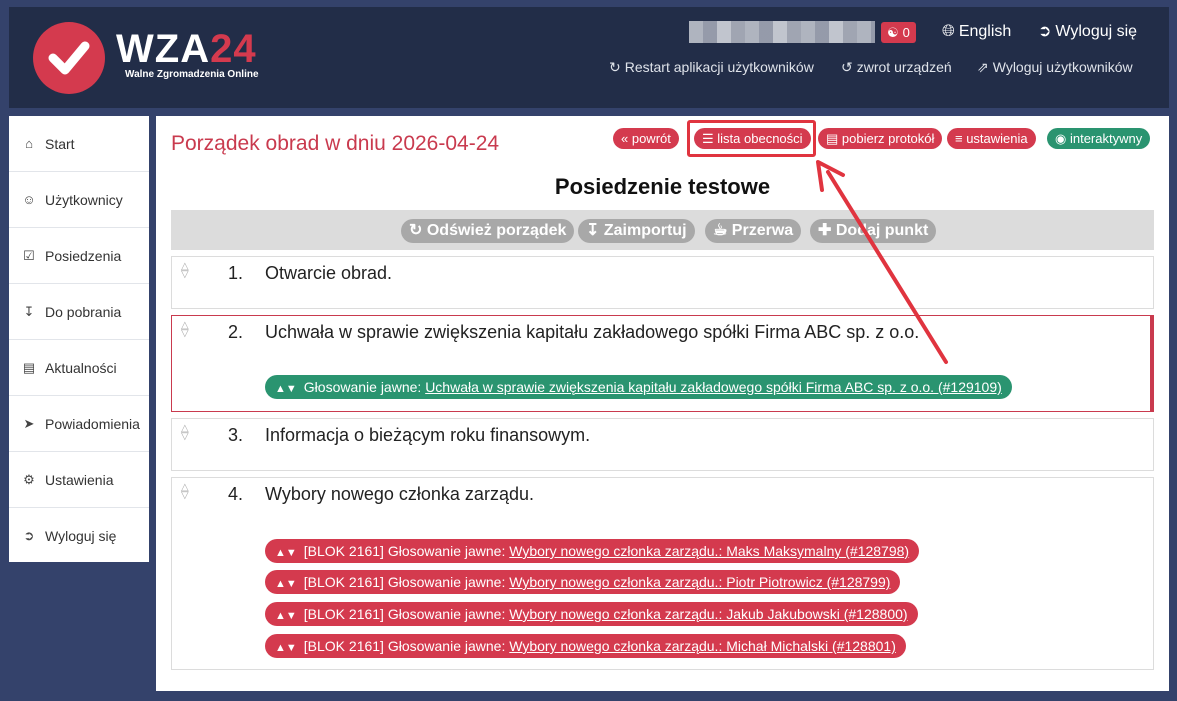 This screenshot has width=1177, height=701. What do you see at coordinates (29, 255) in the screenshot?
I see `calendar-icon: ☑` at bounding box center [29, 255].